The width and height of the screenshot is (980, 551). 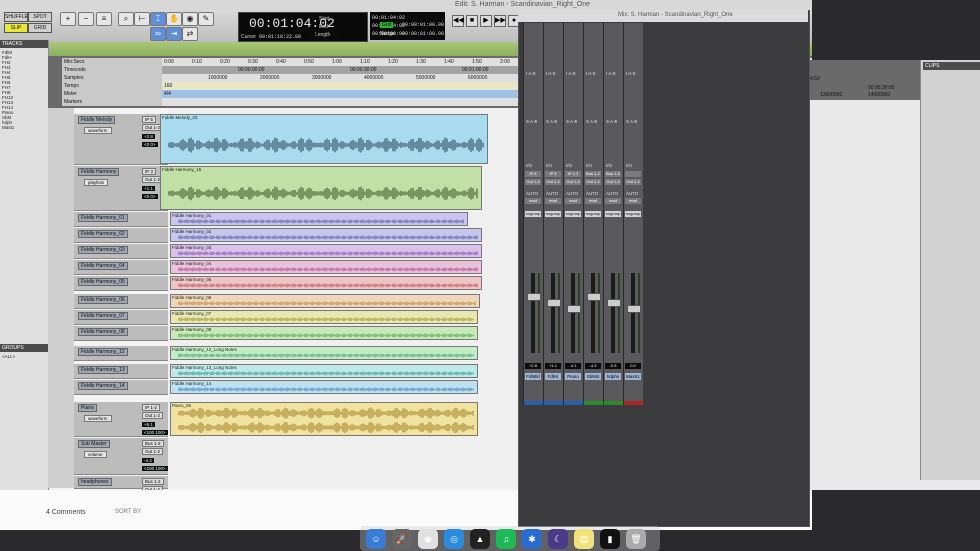 What do you see at coordinates (97, 120) in the screenshot?
I see `track-name: Fiddle Melody` at bounding box center [97, 120].